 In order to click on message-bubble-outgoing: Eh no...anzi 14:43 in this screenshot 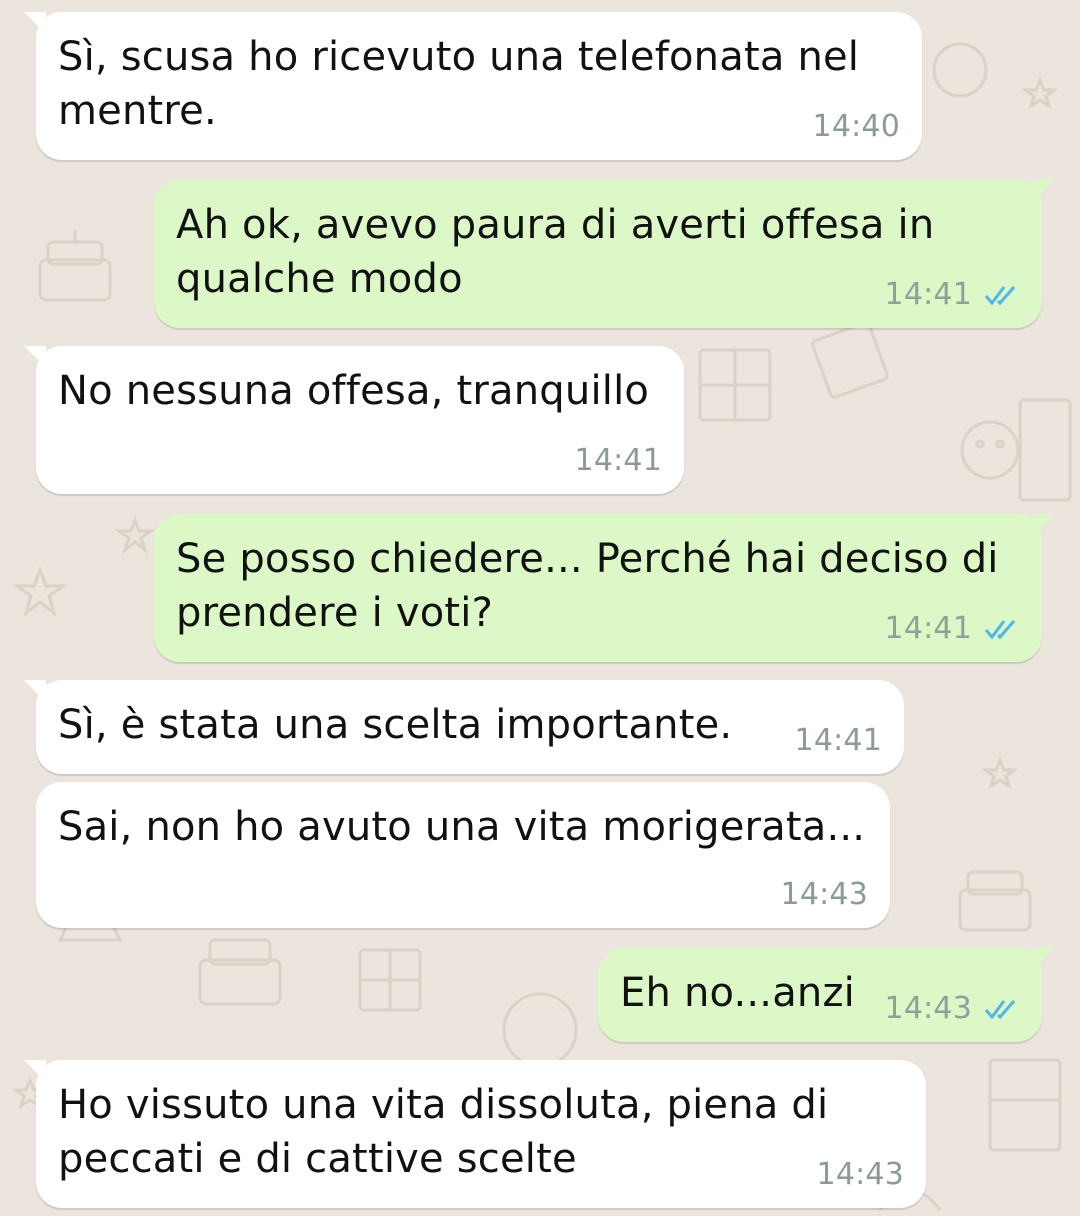, I will do `click(826, 995)`.